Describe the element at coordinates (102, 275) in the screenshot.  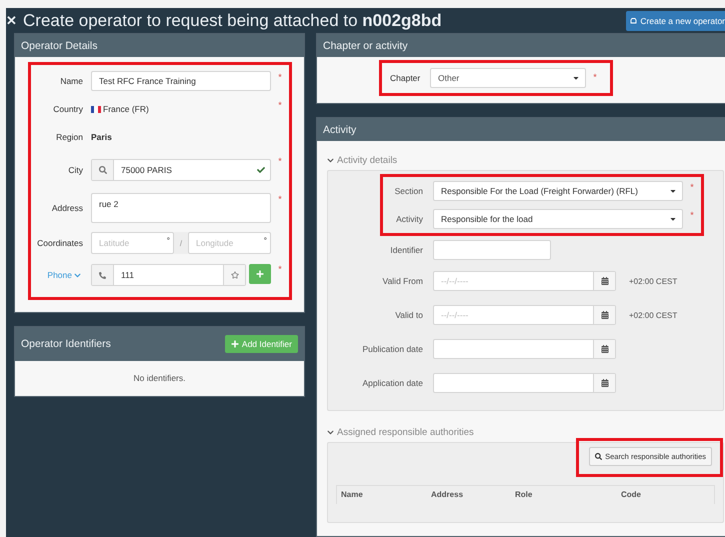
I see `phone-icon` at that location.